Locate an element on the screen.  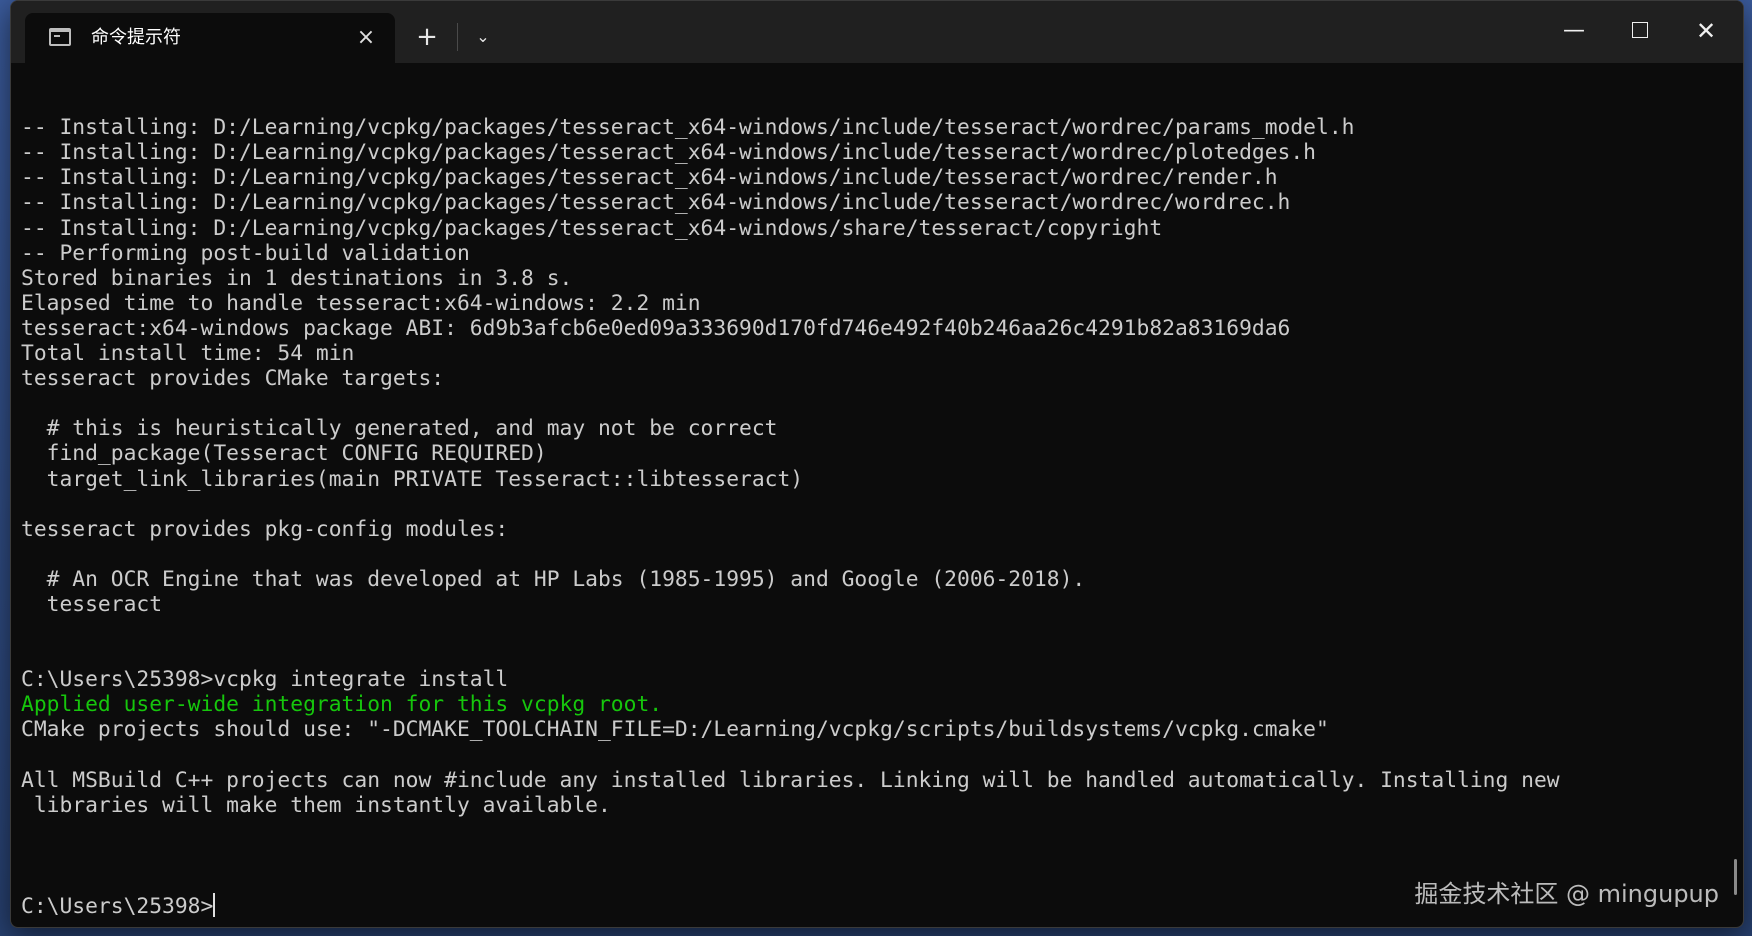
maximize-button is located at coordinates (1640, 31).